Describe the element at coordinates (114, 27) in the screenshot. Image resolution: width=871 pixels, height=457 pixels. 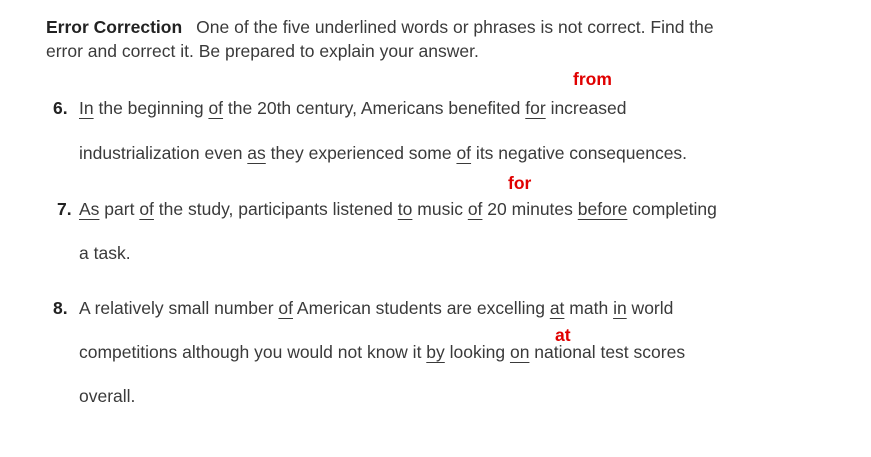
I see `section-title: Error Correction` at that location.